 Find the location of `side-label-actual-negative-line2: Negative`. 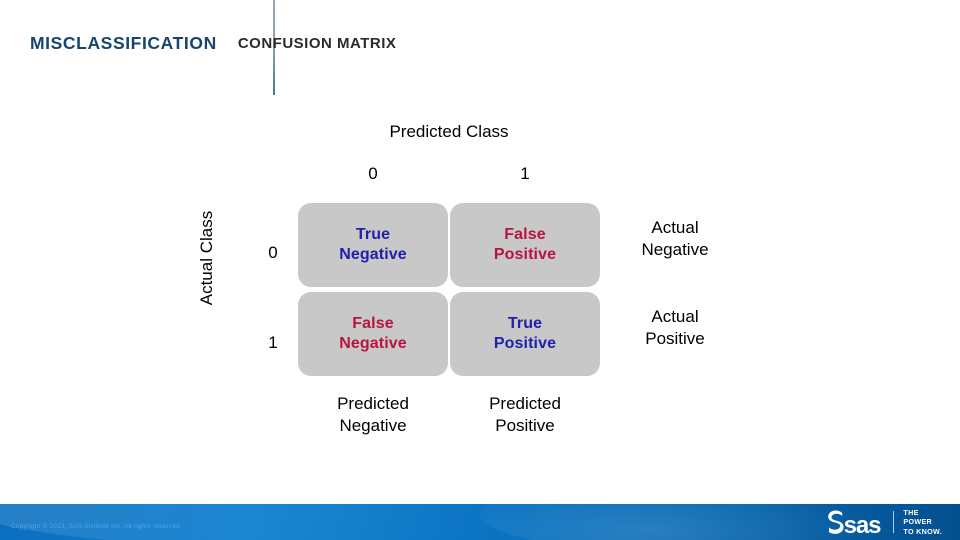

side-label-actual-negative-line2: Negative is located at coordinates (675, 250).